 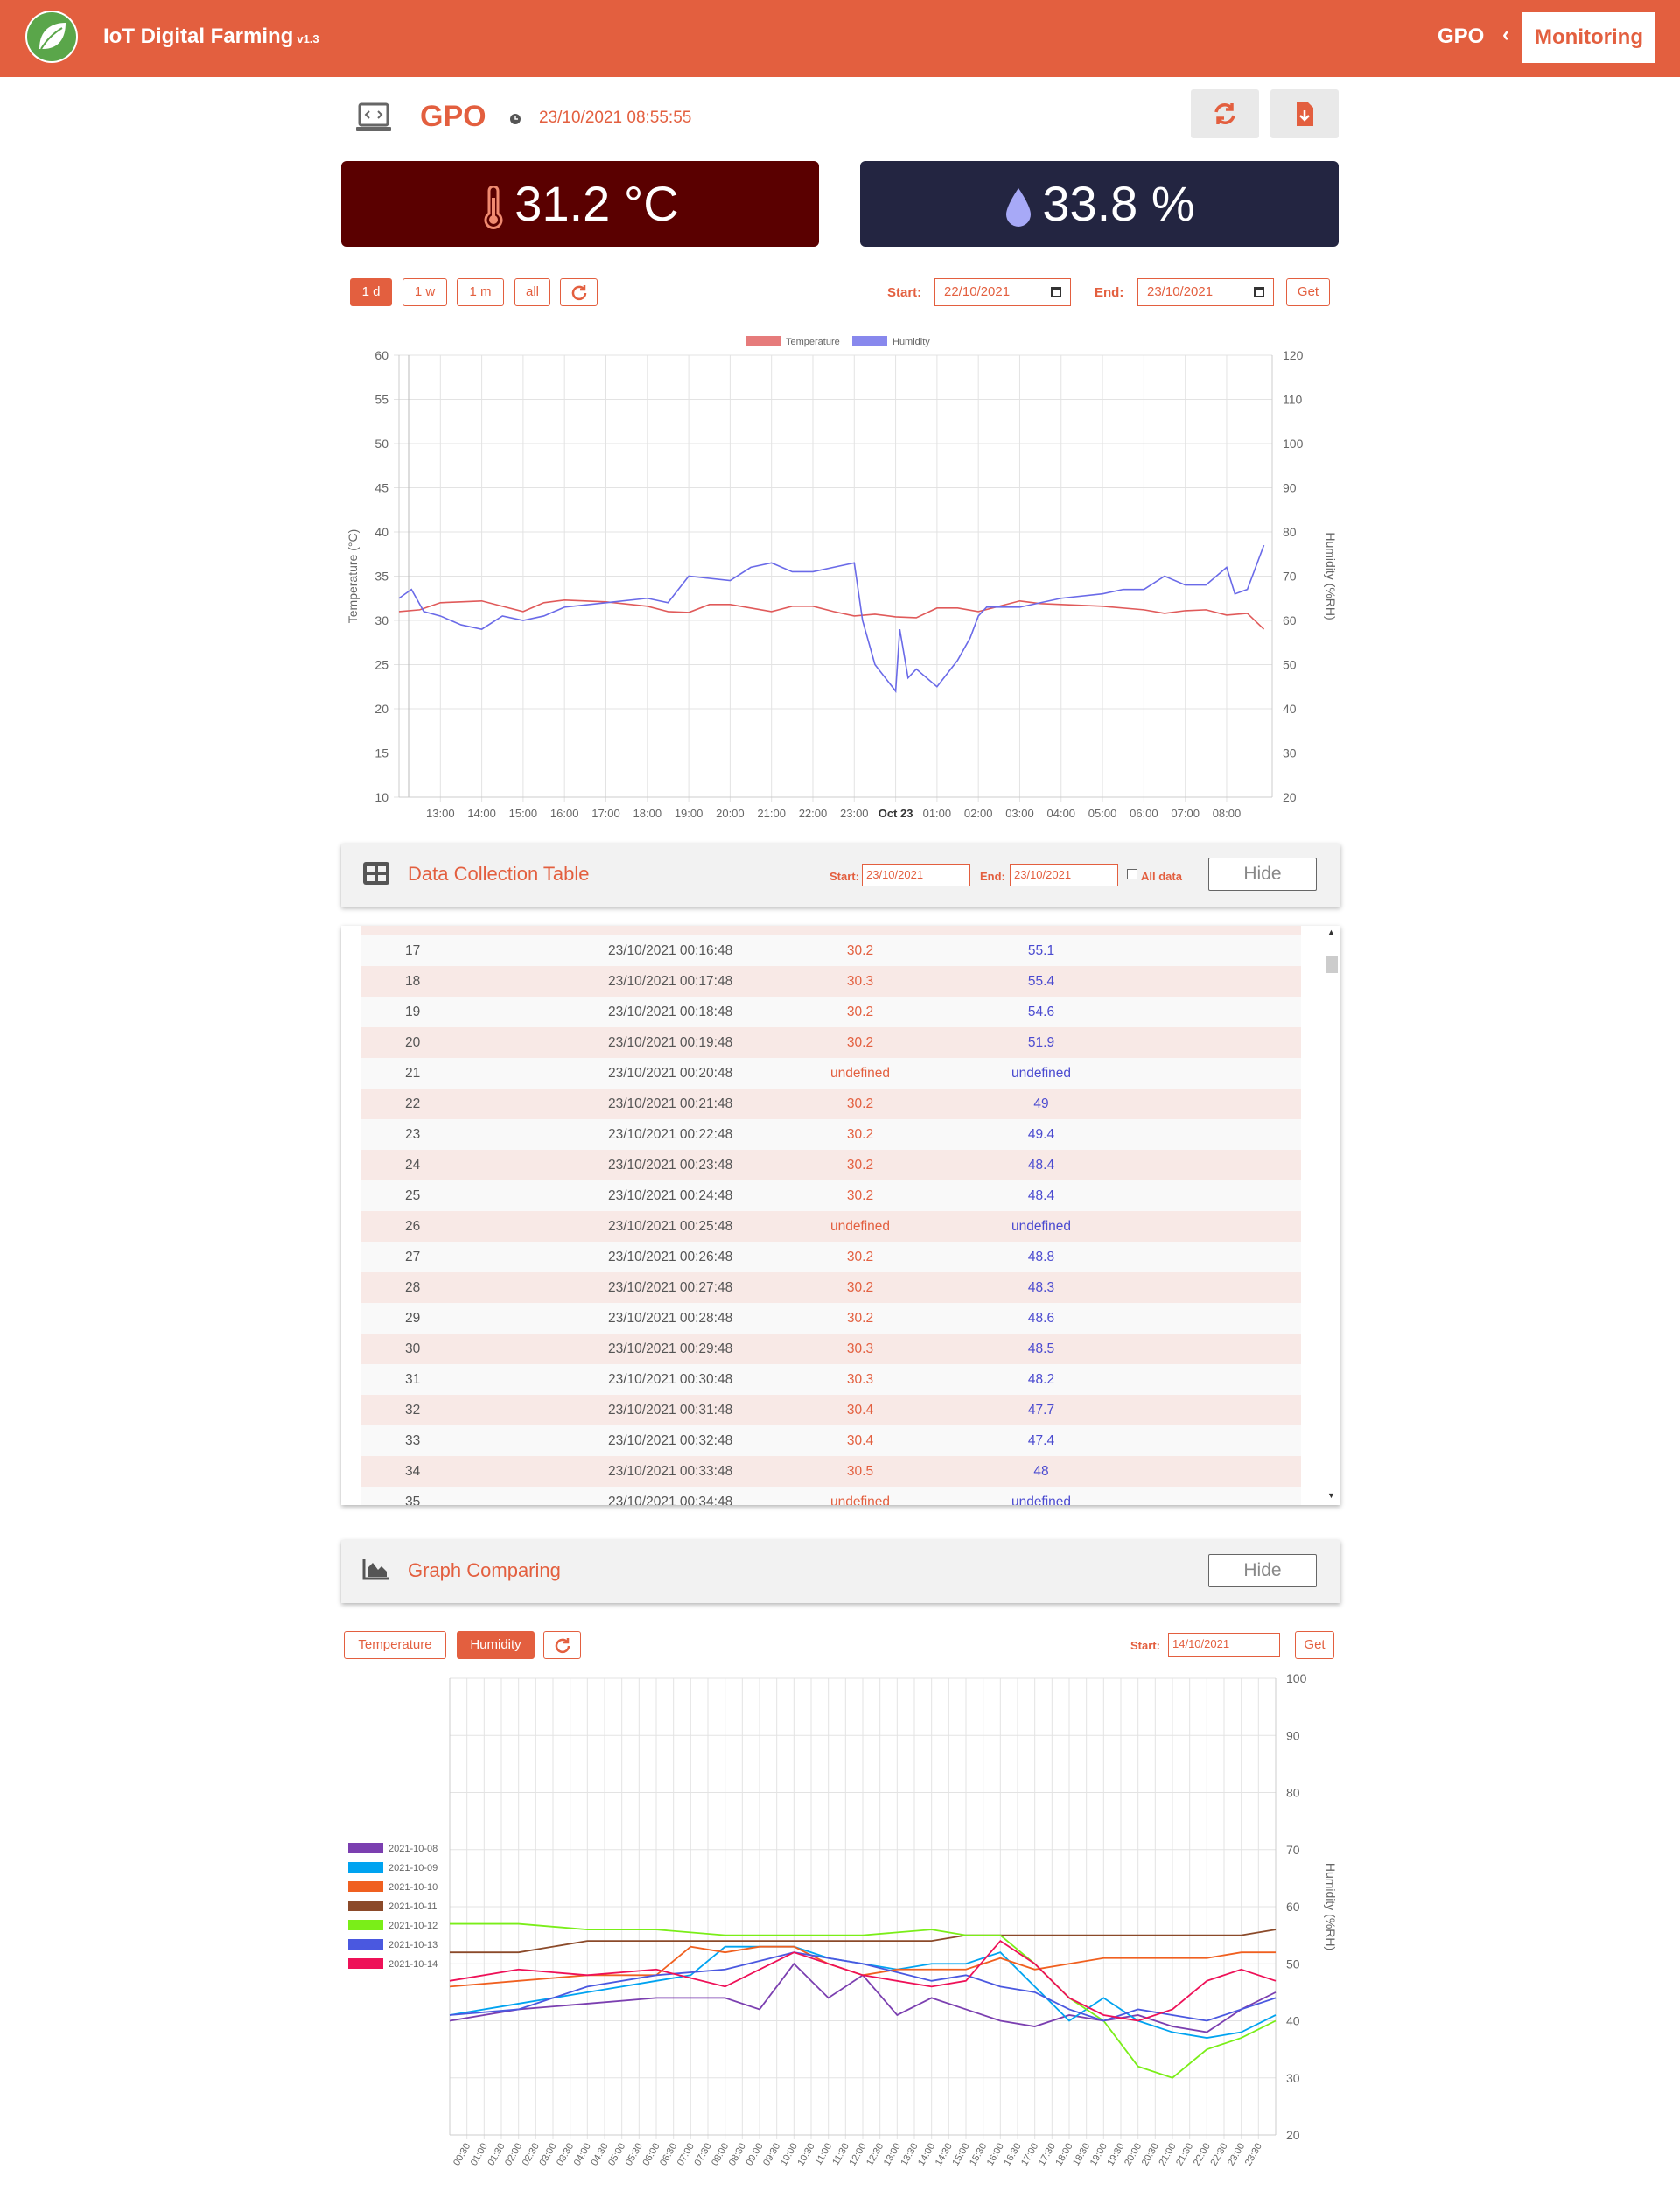 What do you see at coordinates (1224, 1645) in the screenshot?
I see `compare-start-date-input: 14/10/2021` at bounding box center [1224, 1645].